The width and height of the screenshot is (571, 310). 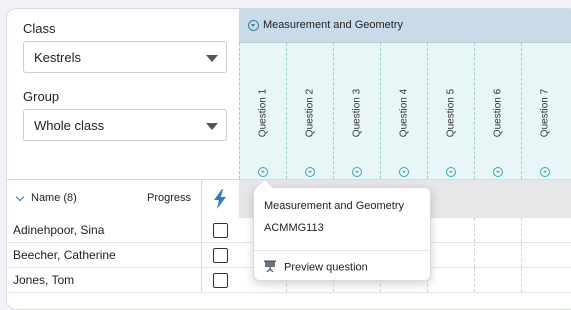 I want to click on question-label: Question 2, so click(x=310, y=113).